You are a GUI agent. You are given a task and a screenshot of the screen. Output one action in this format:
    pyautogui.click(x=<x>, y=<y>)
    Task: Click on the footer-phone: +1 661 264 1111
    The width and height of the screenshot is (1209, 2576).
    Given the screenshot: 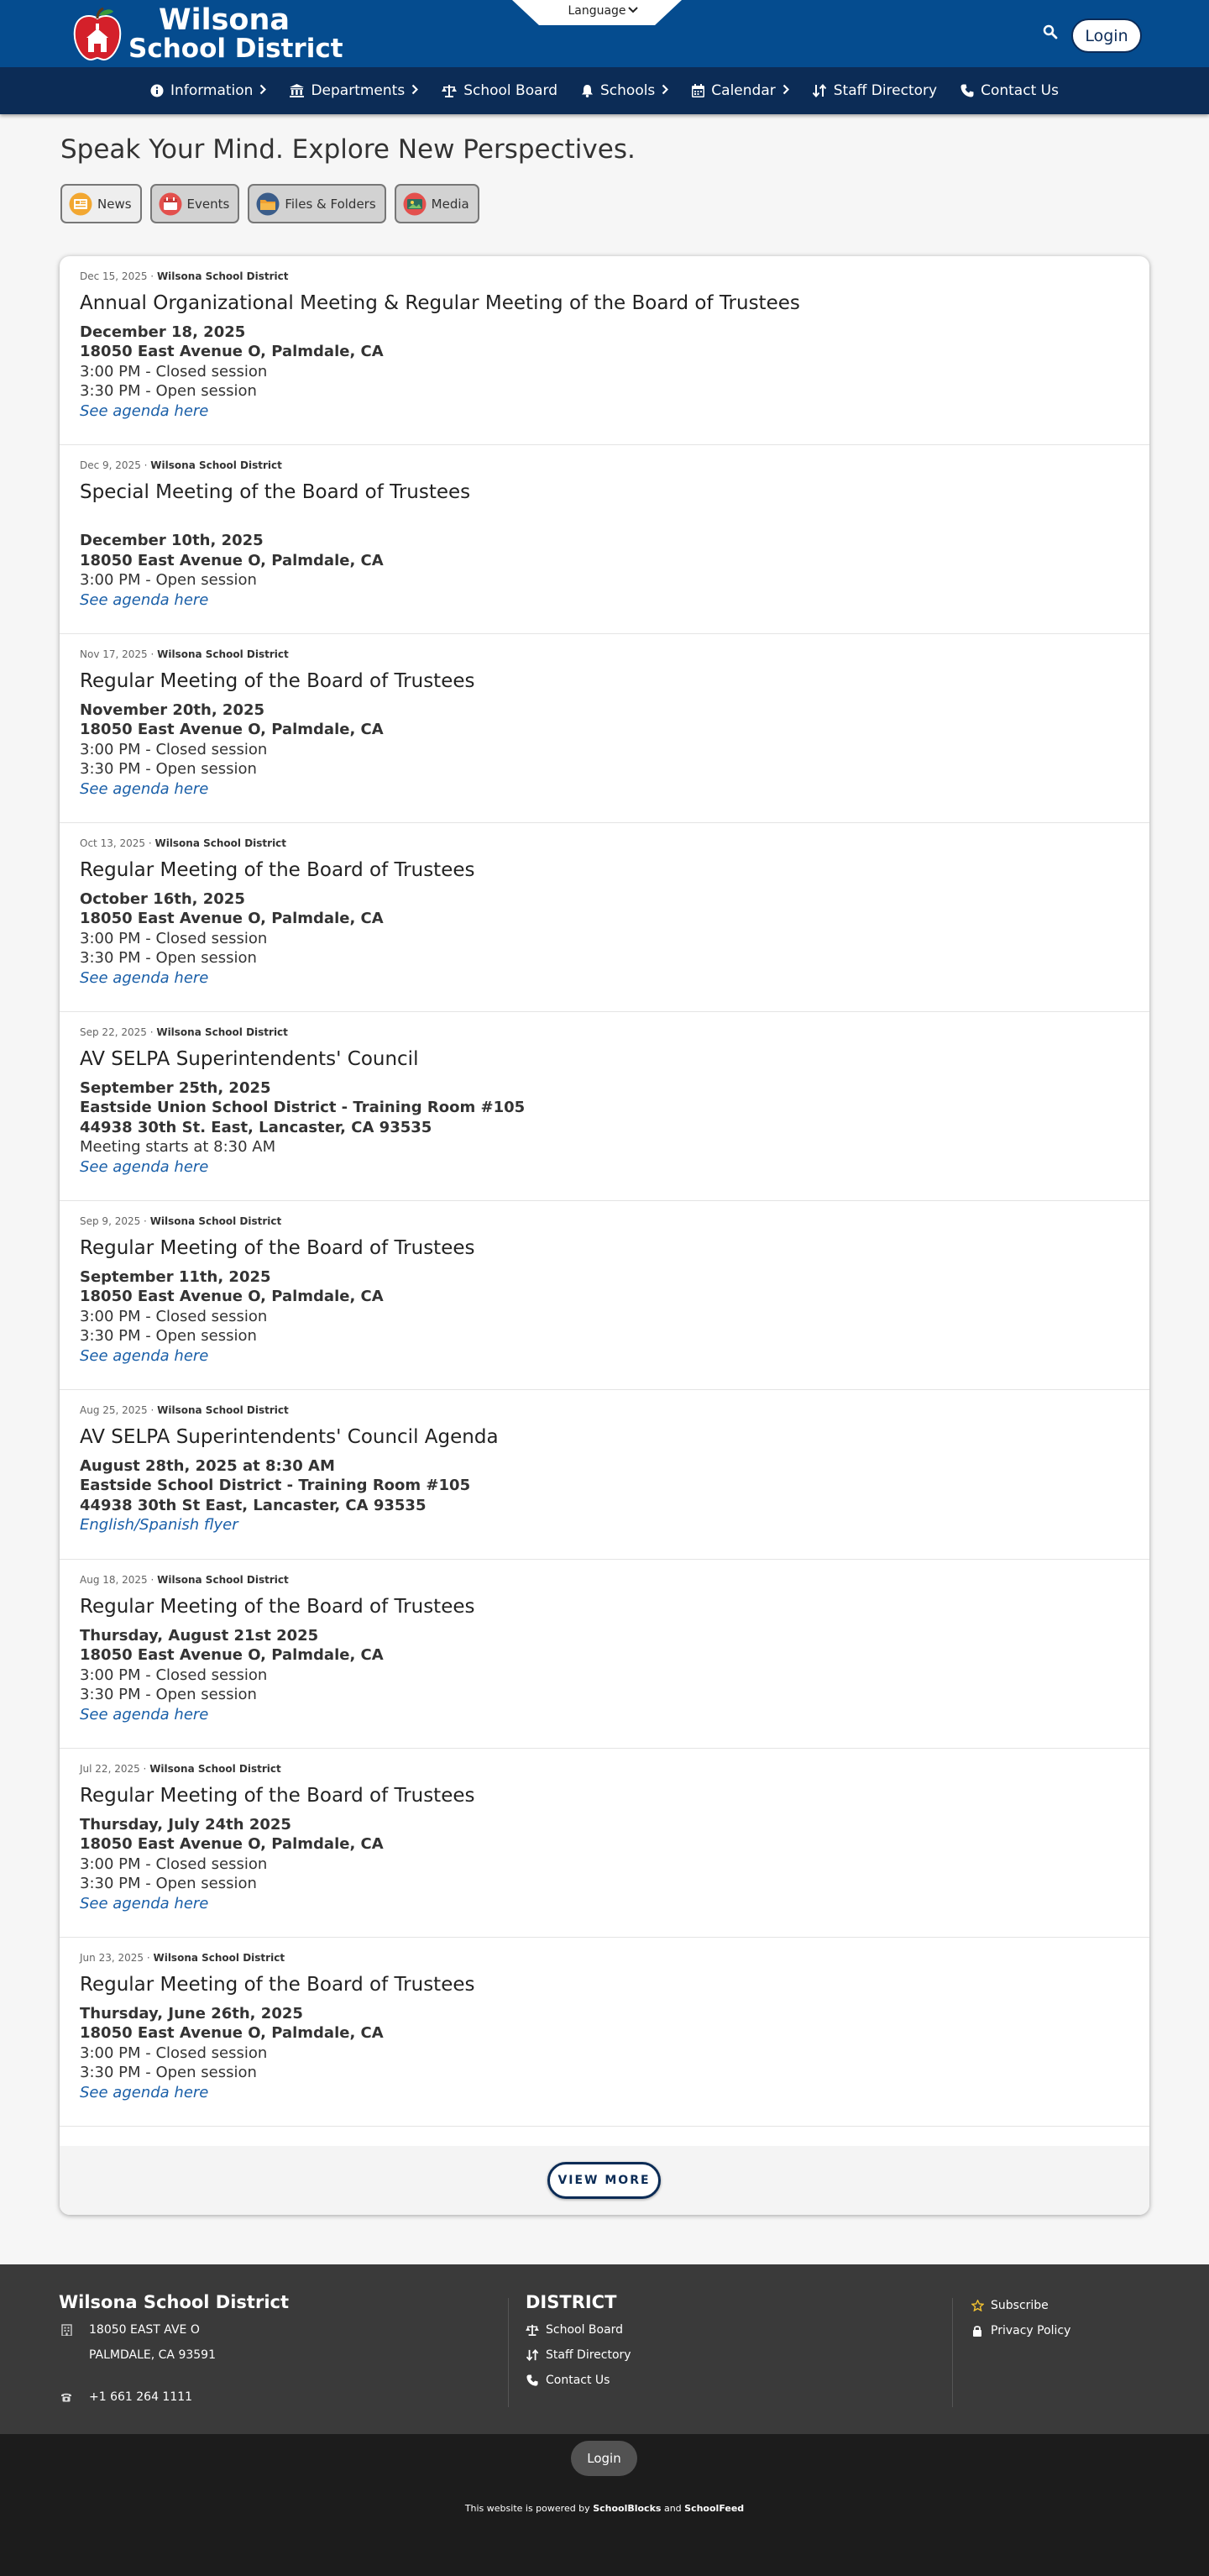 What is the action you would take?
    pyautogui.click(x=125, y=2397)
    